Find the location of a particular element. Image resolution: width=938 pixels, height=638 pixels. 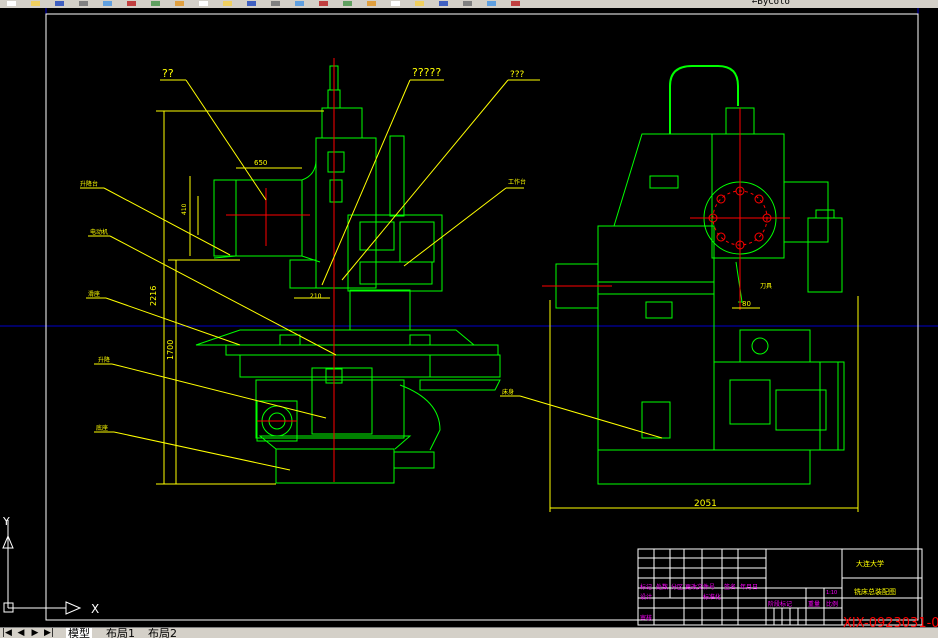

design-center-icon is located at coordinates (395, 3).